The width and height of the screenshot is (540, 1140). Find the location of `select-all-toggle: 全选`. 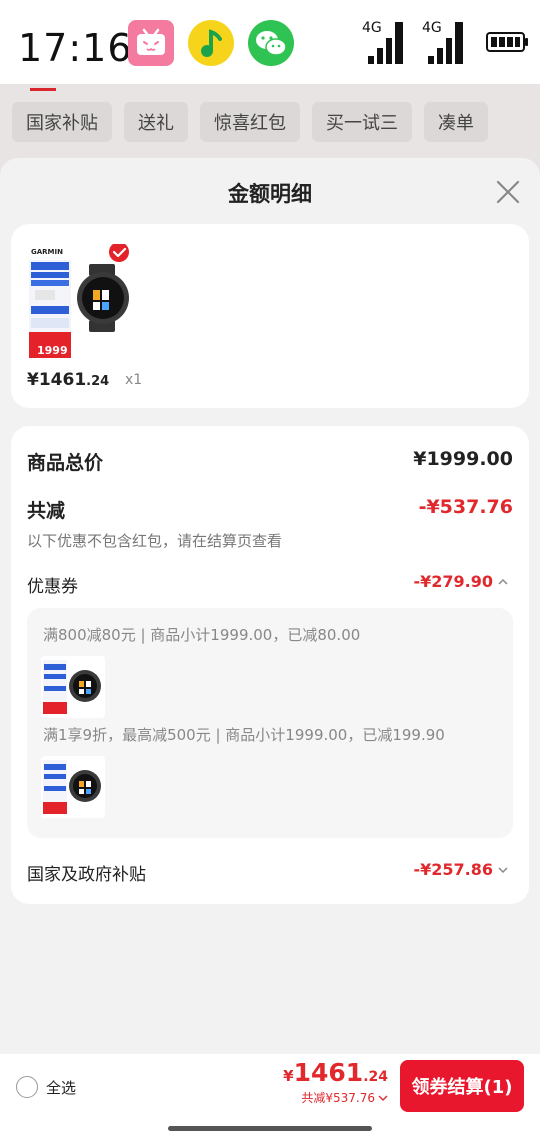

select-all-toggle: 全选 is located at coordinates (46, 1087).